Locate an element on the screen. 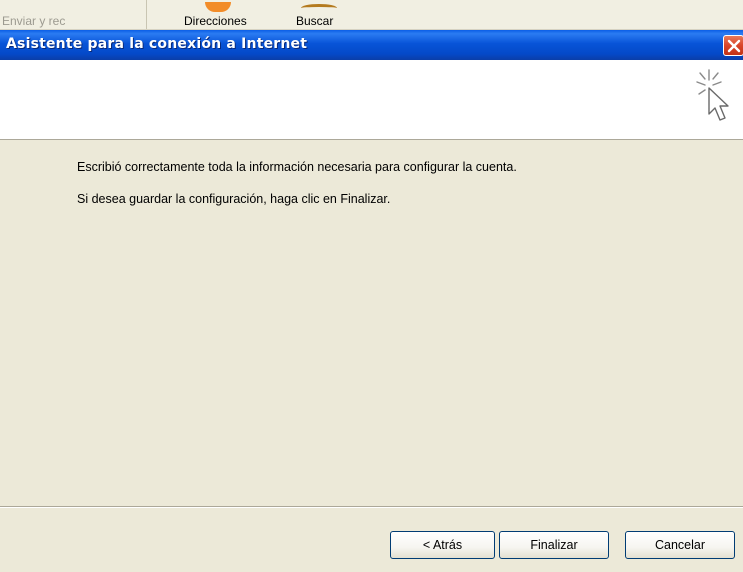  footer-separator is located at coordinates (371, 507).